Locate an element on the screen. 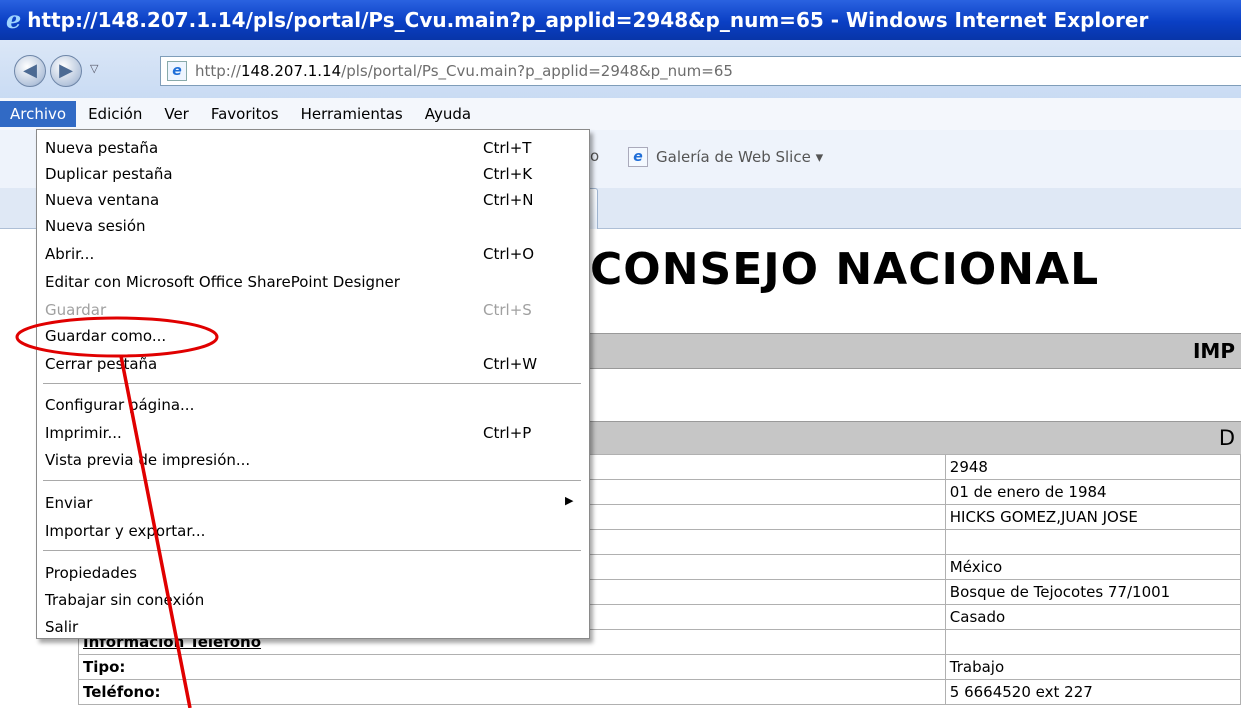 This screenshot has width=1241, height=708. menu-item-label: Propiedades is located at coordinates (91, 573).